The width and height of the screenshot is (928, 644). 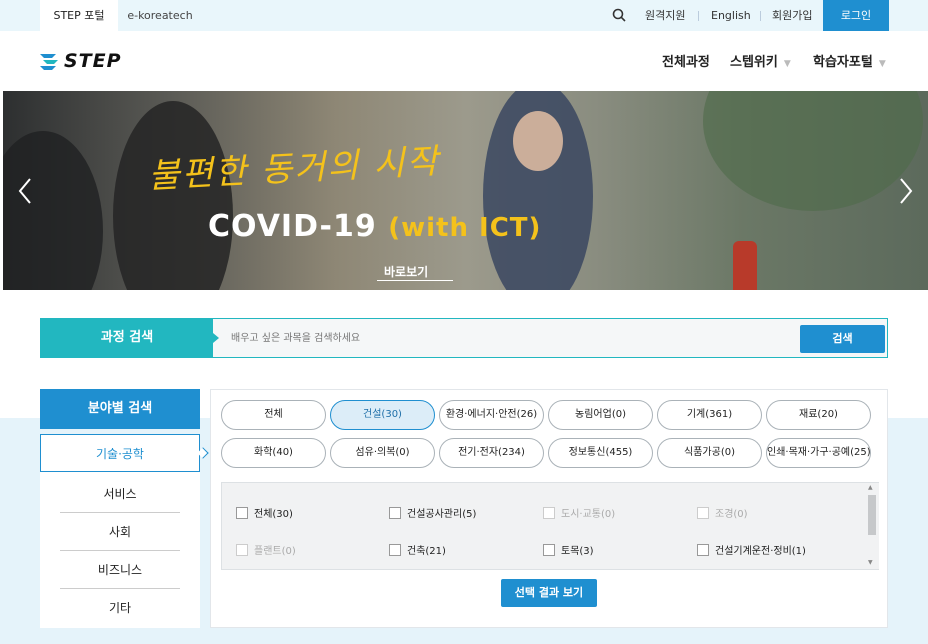 I want to click on chevron-right-icon, so click(x=906, y=191).